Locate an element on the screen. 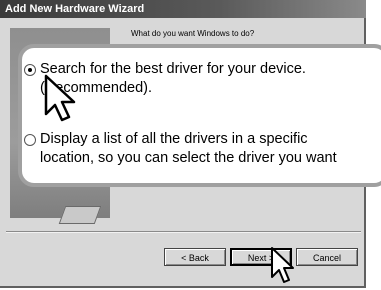 This screenshot has width=381, height=290. window-title: Add New Hardware Wizard is located at coordinates (183, 9).